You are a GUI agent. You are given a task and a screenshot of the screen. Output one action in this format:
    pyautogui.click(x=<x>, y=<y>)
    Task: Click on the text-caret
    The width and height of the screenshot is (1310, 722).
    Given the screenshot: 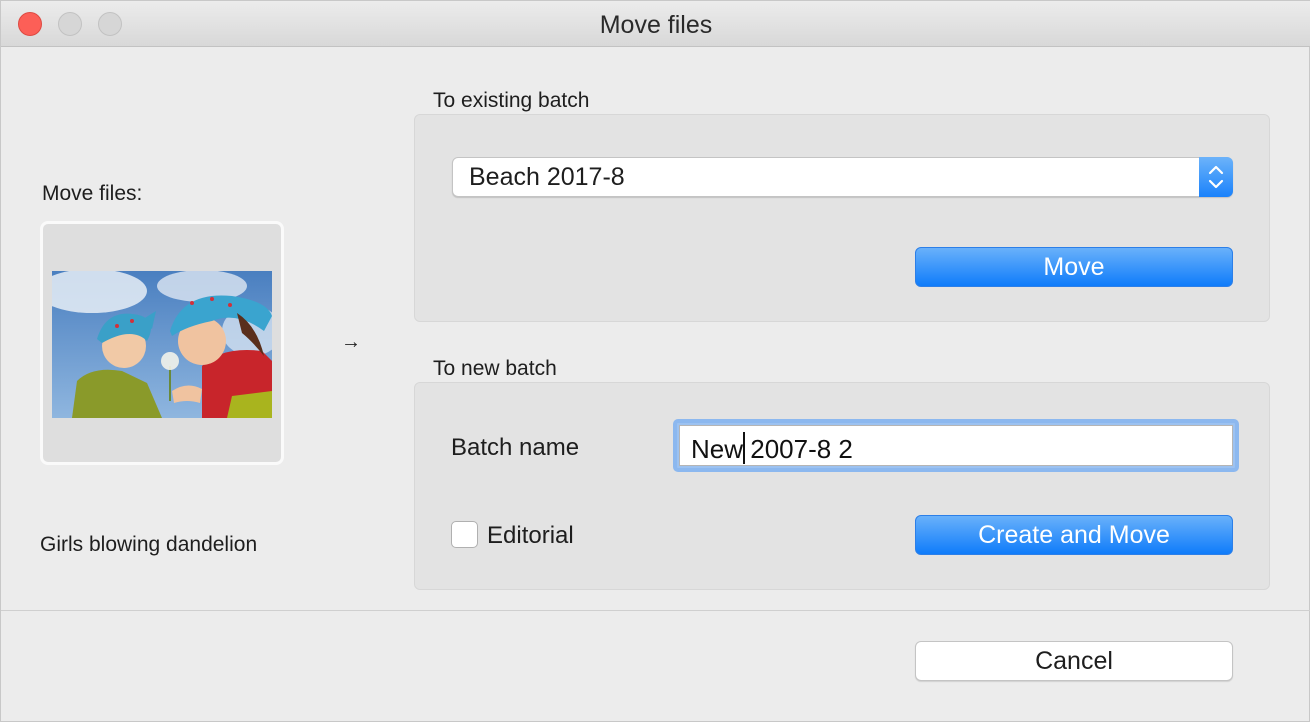 What is the action you would take?
    pyautogui.click(x=744, y=448)
    